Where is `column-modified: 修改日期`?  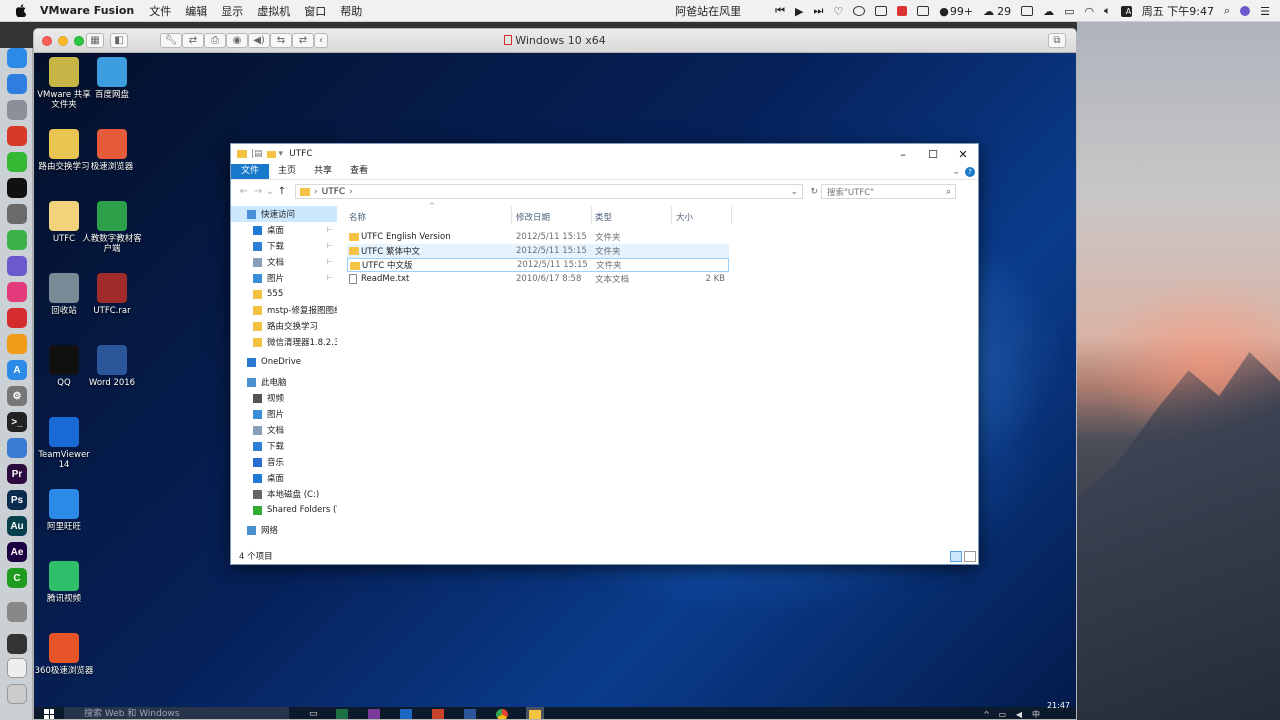
column-modified: 修改日期 is located at coordinates (533, 217).